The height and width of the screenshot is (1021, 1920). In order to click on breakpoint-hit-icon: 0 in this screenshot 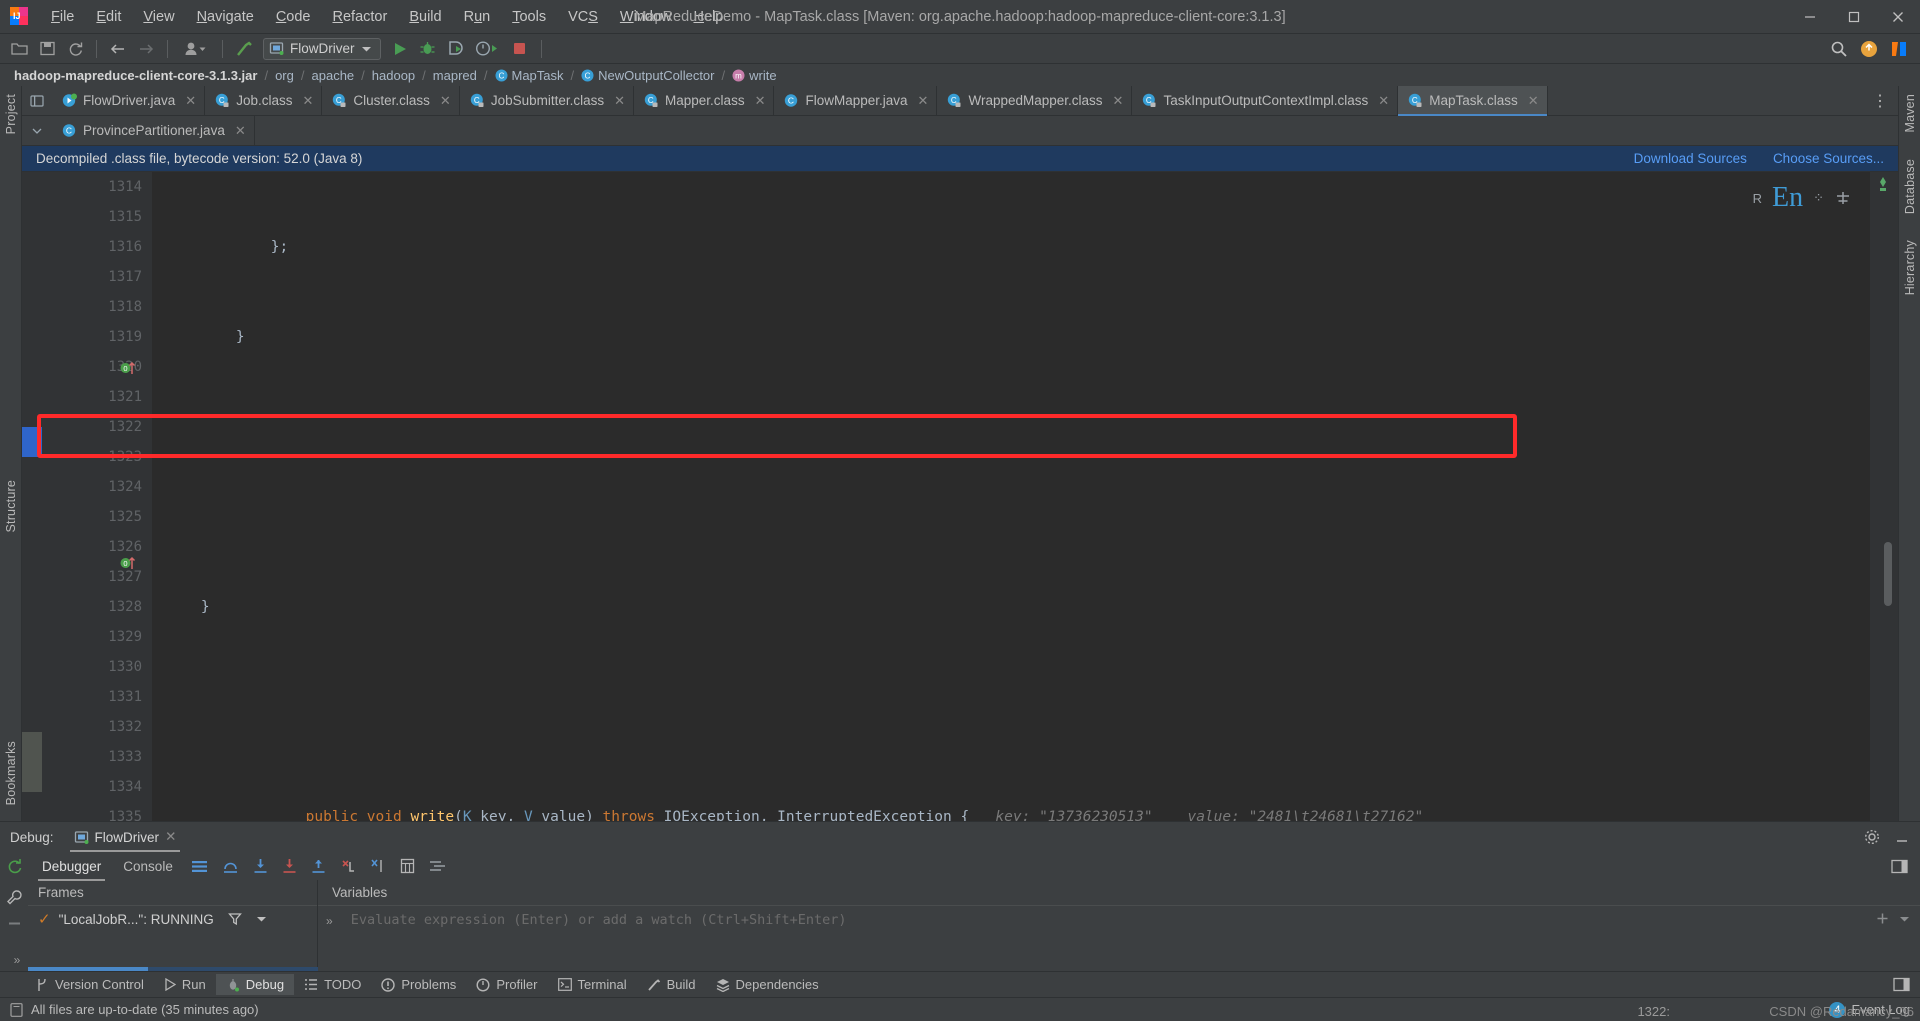, I will do `click(128, 368)`.